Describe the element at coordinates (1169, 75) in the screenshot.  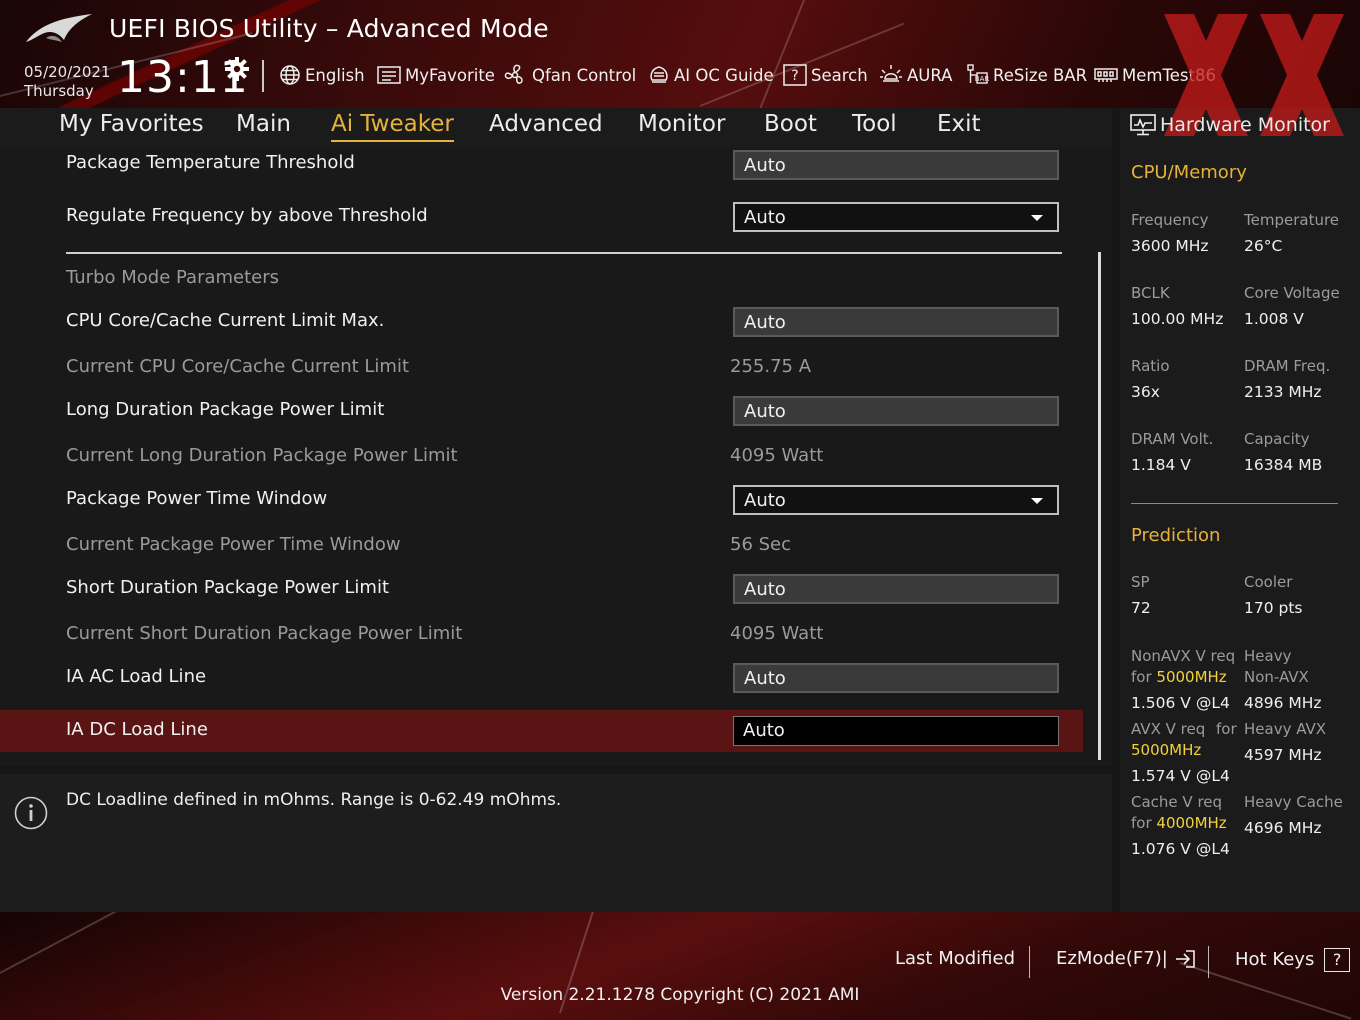
I see `memtest-label: MemTest86` at that location.